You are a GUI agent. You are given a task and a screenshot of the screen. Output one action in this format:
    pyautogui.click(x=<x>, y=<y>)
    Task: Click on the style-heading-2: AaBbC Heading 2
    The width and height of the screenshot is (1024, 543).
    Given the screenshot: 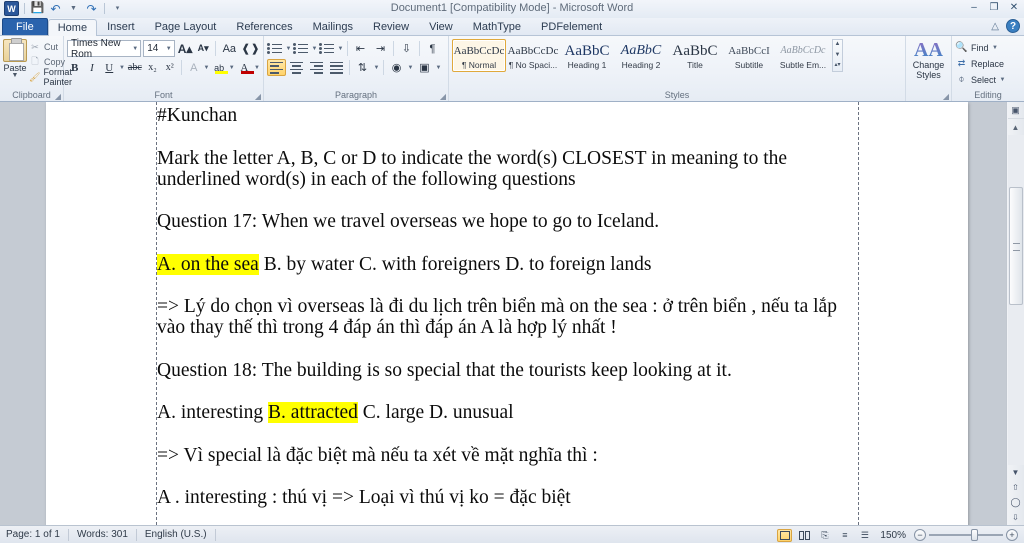 What is the action you would take?
    pyautogui.click(x=641, y=55)
    